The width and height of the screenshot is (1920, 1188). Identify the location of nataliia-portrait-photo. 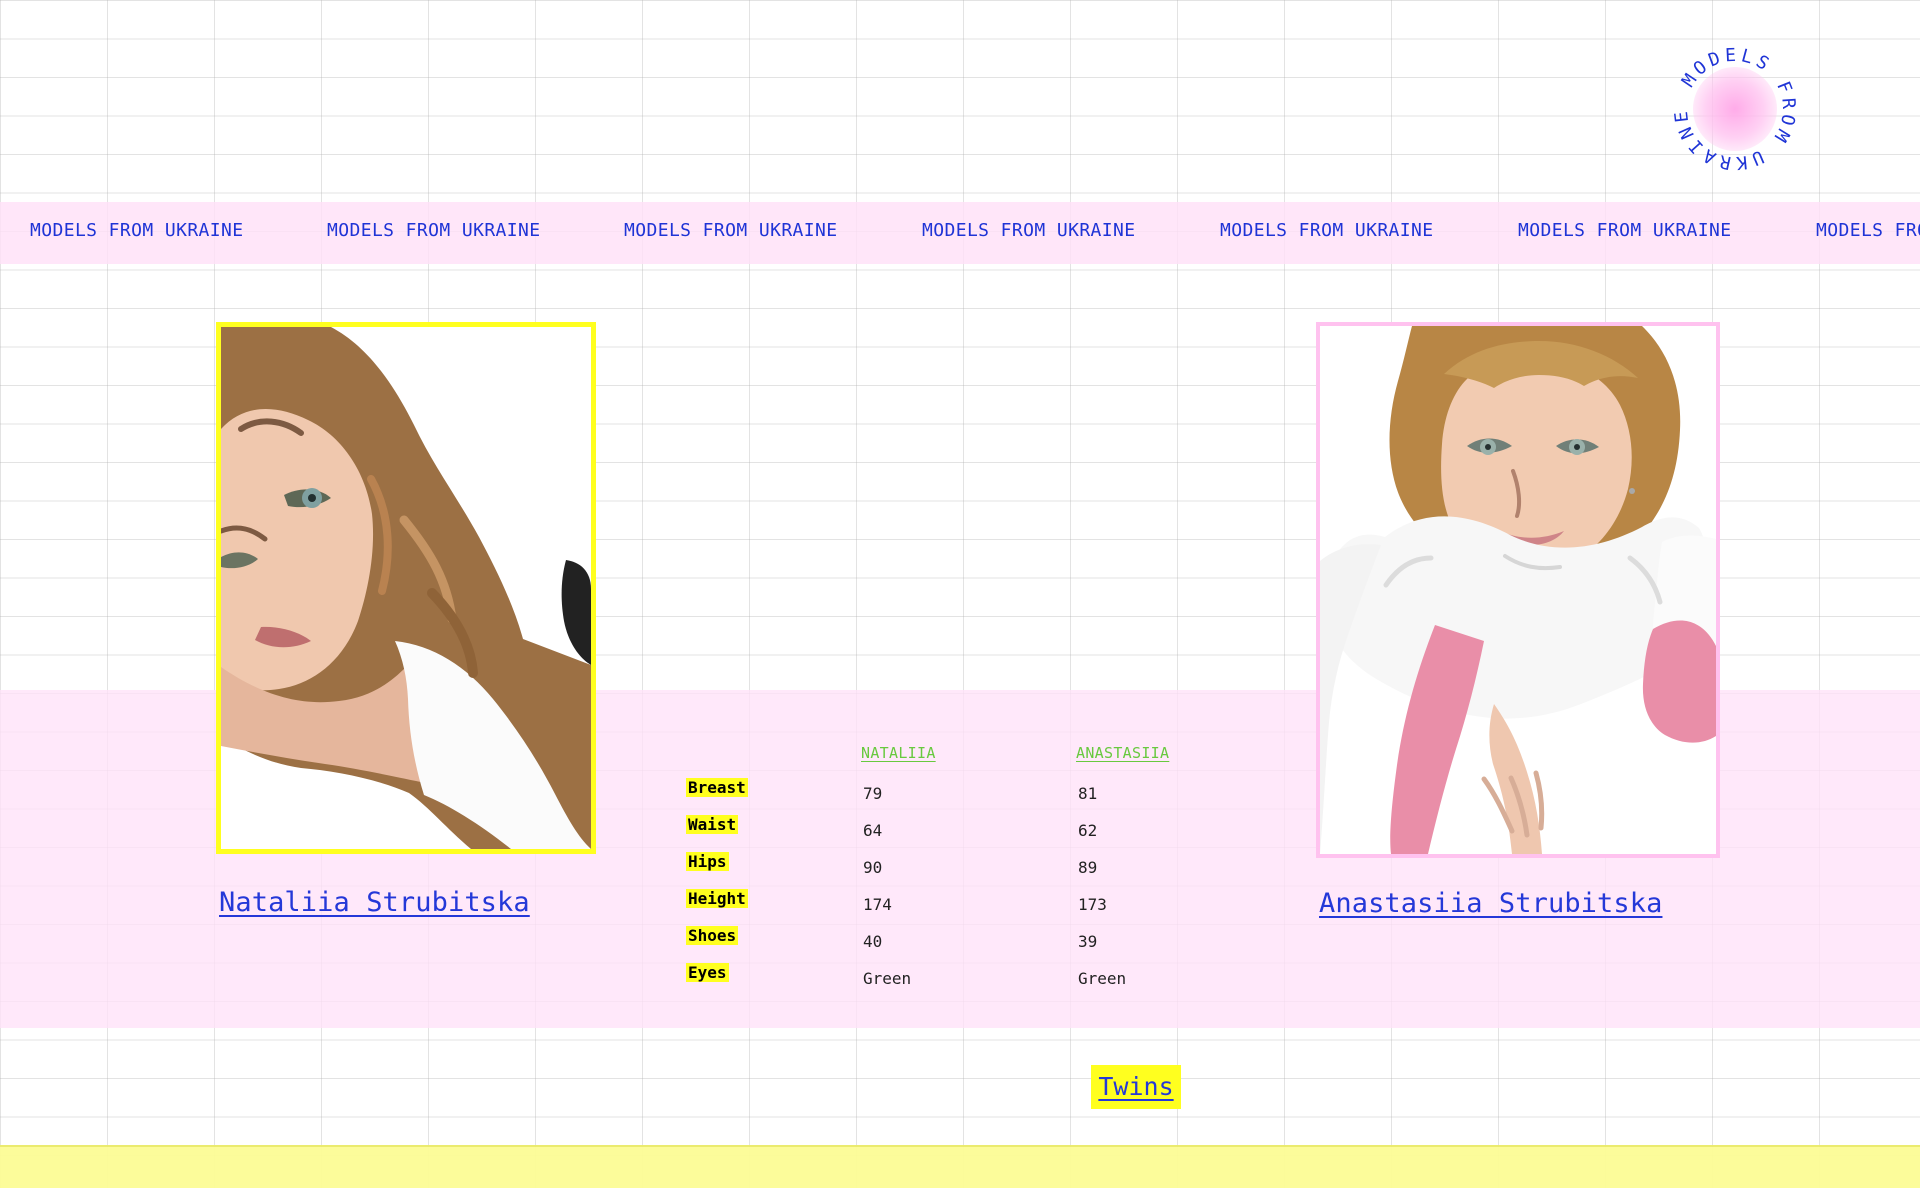
(406, 588).